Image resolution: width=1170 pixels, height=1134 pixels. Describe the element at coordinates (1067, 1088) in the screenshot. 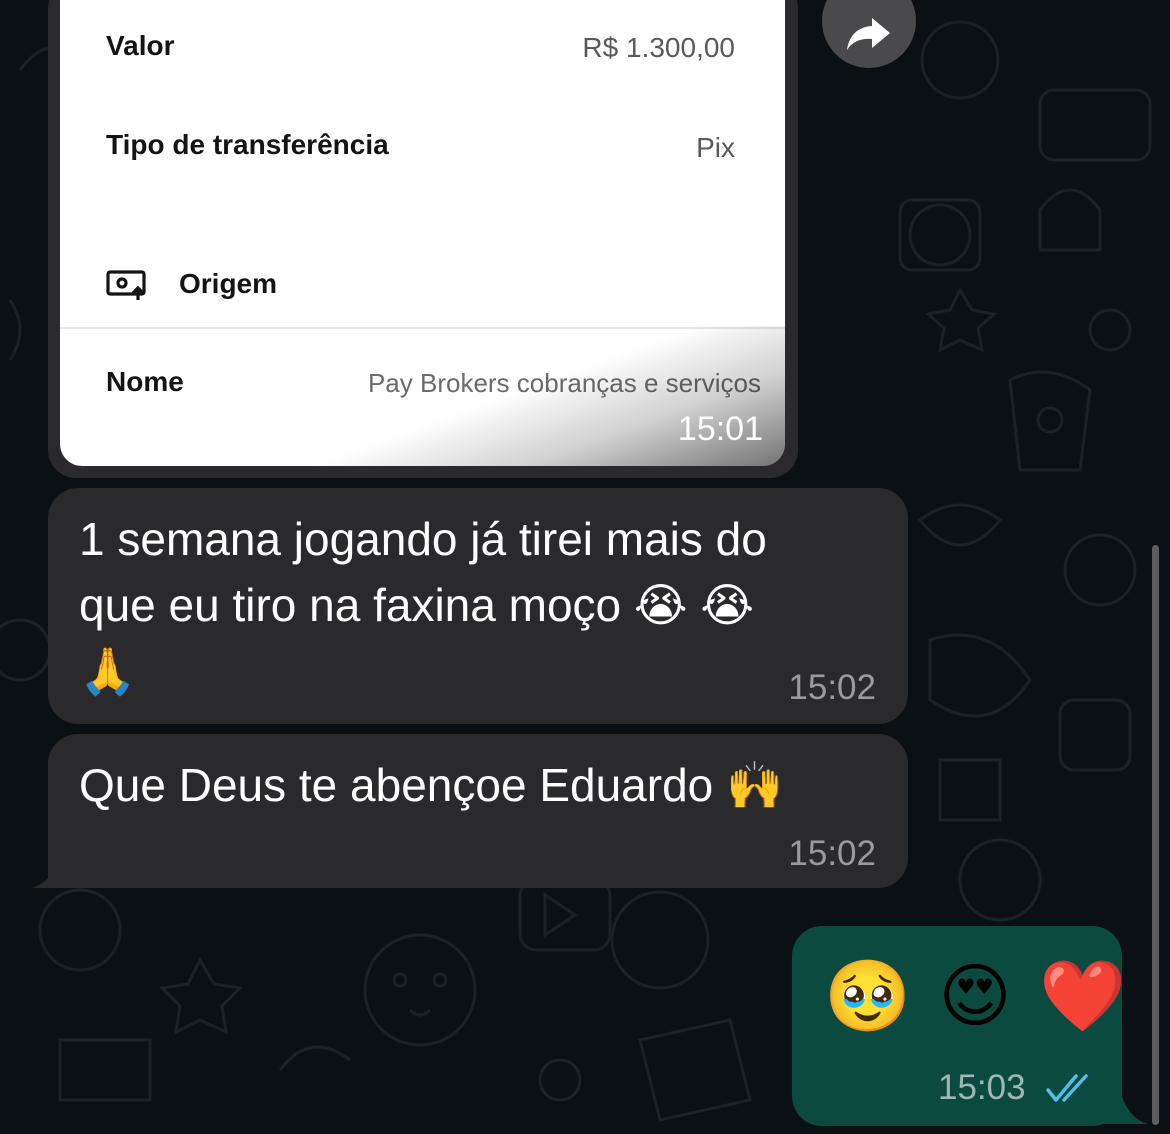

I see `double-check-read-icon` at that location.